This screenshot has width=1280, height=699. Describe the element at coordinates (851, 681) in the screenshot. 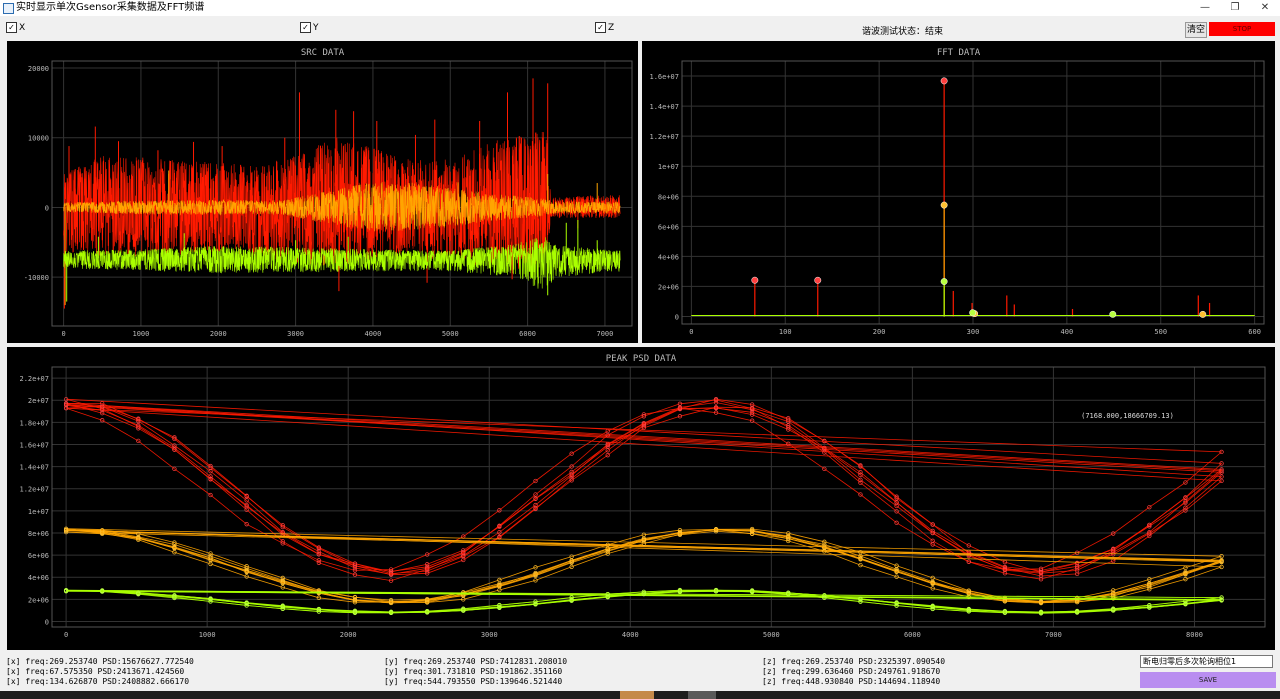

I see `log-line: [z] freq:448.930840 PSD:144694.118940` at that location.